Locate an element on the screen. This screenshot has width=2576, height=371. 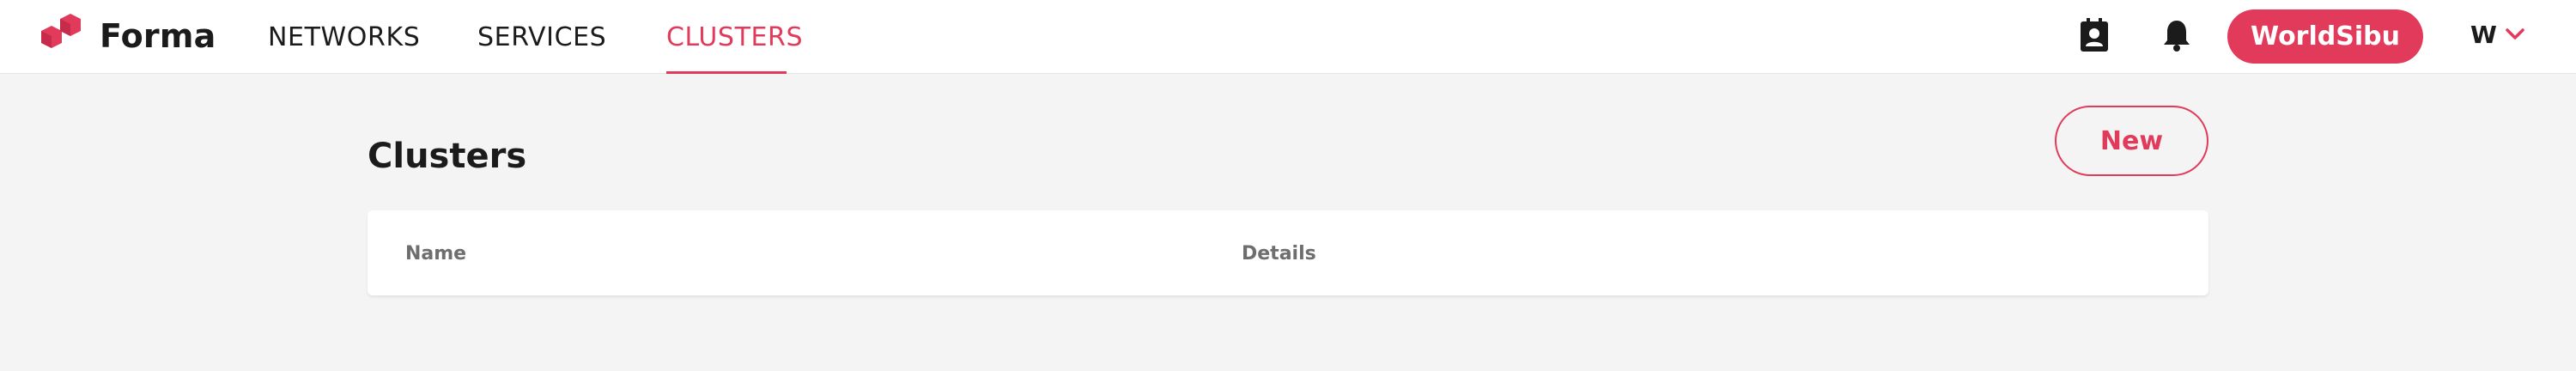
bell-icon is located at coordinates (2177, 36).